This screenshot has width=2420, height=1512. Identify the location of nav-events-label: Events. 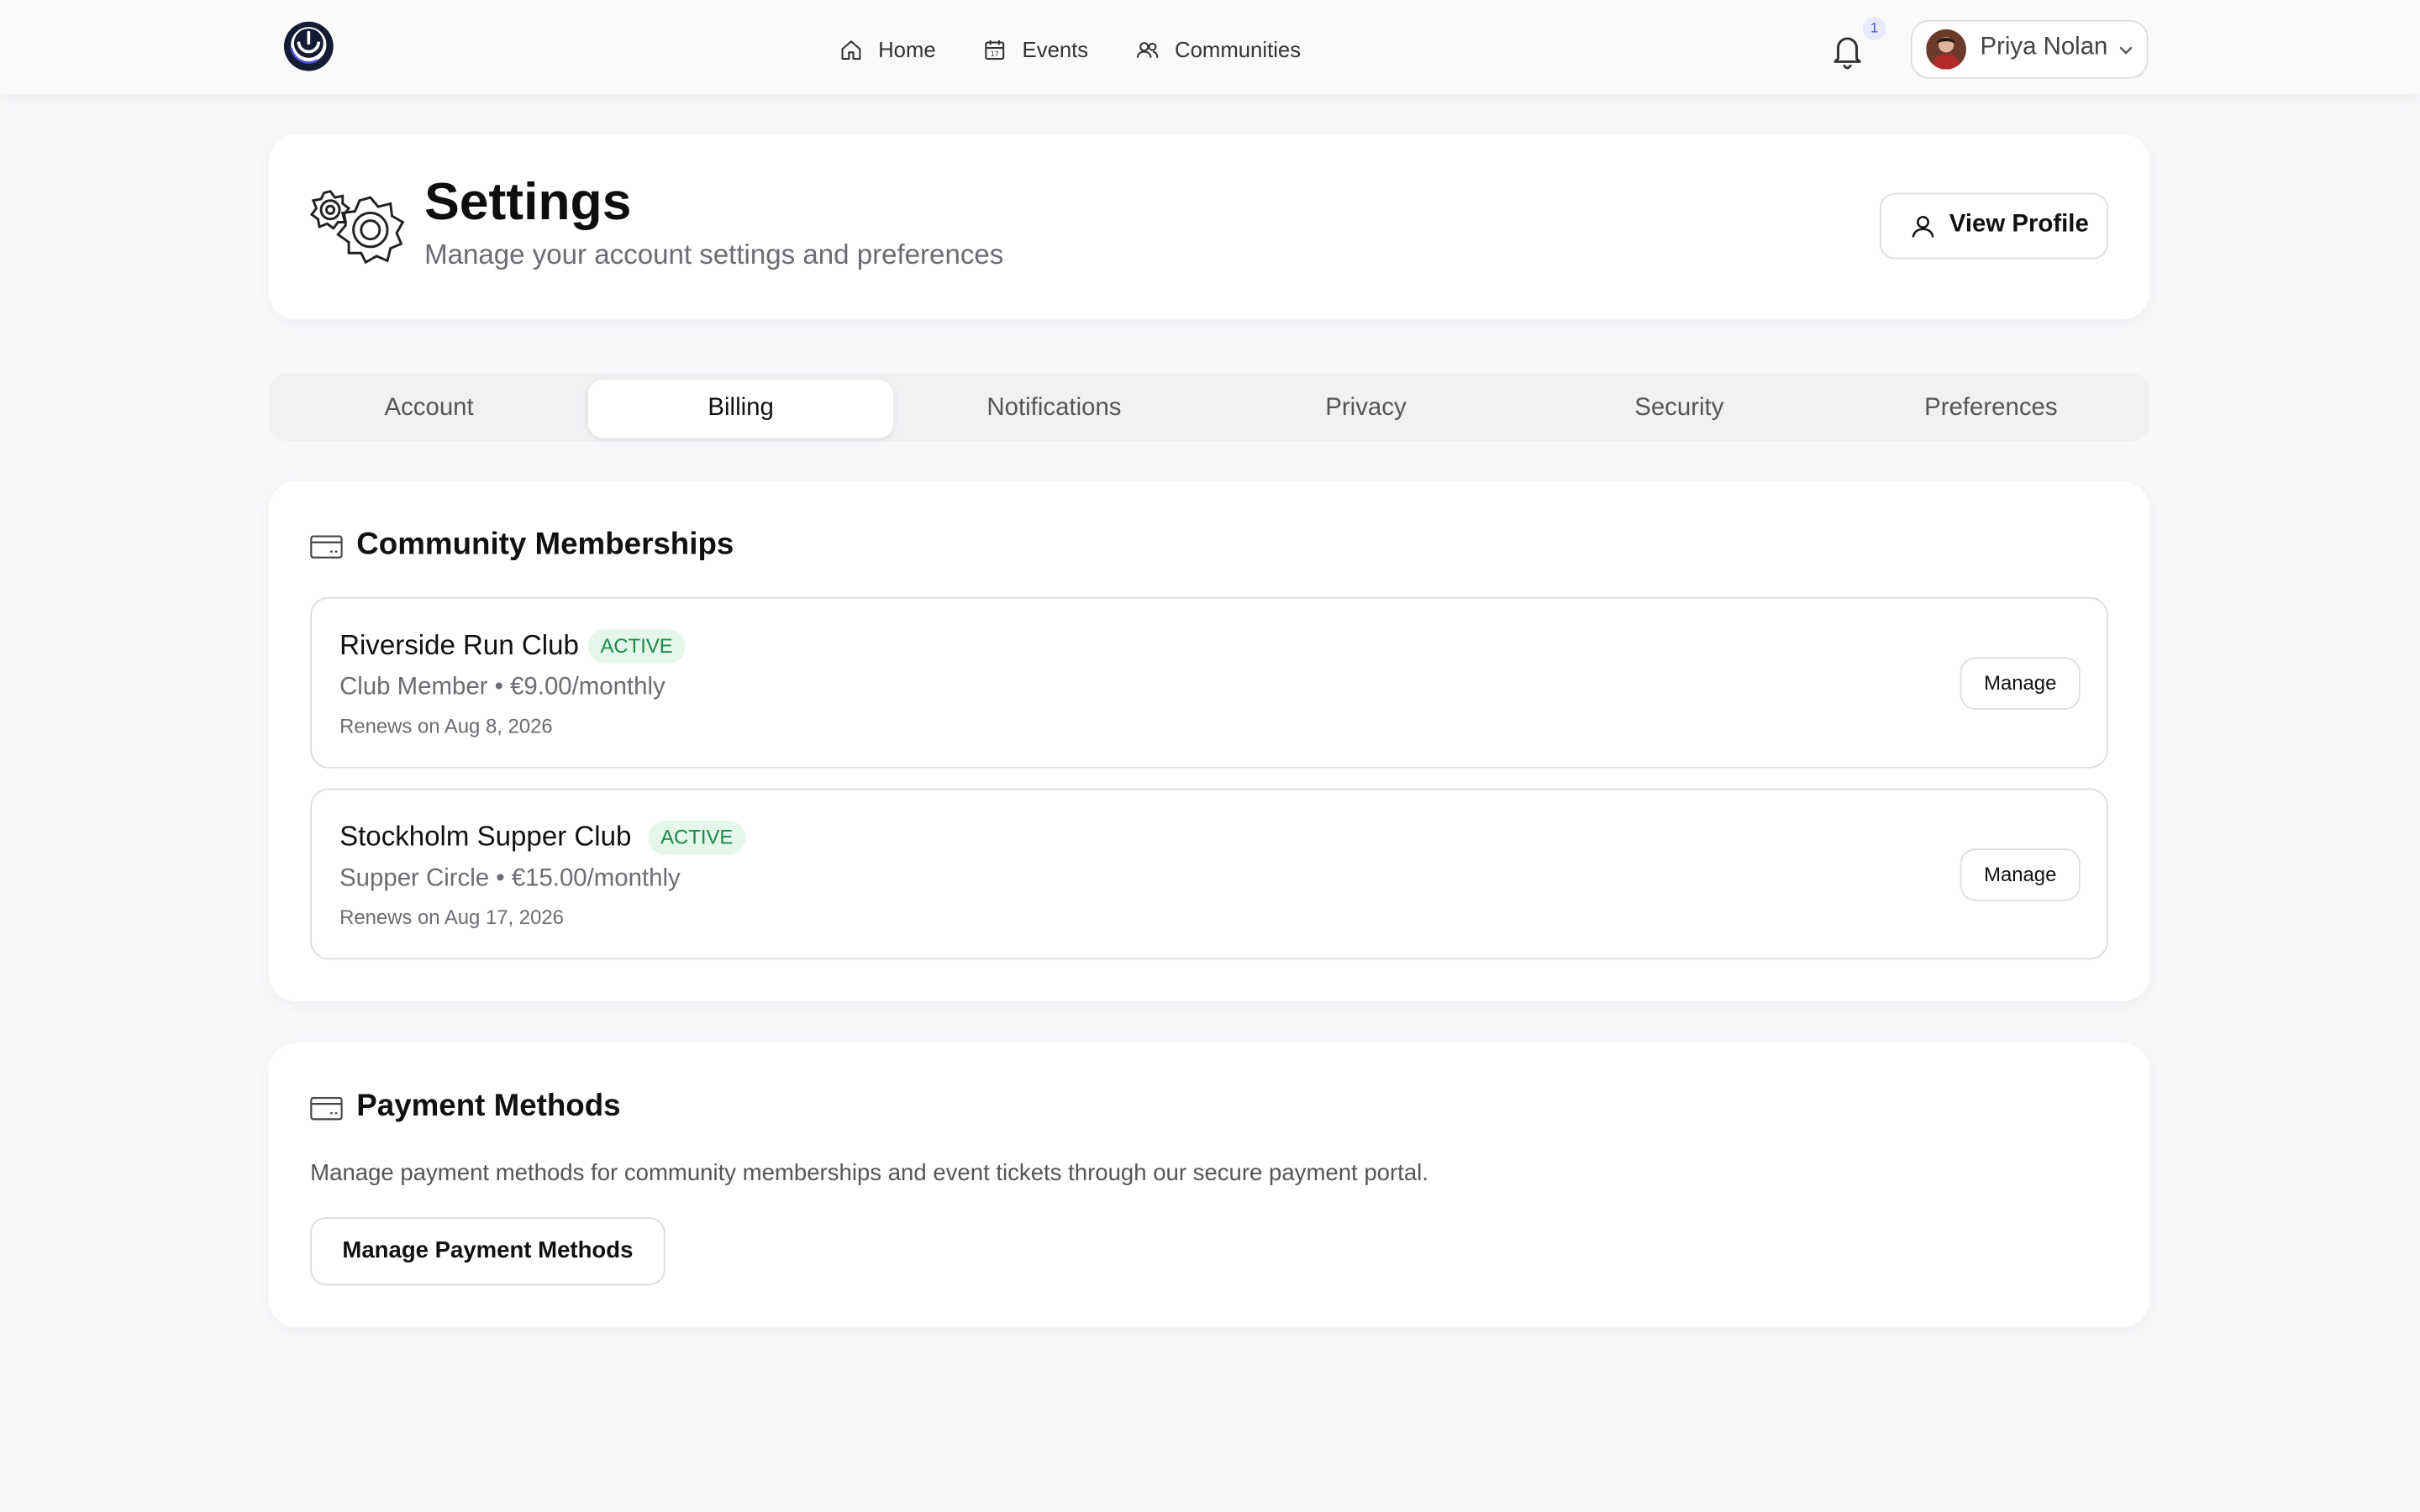
(1055, 49).